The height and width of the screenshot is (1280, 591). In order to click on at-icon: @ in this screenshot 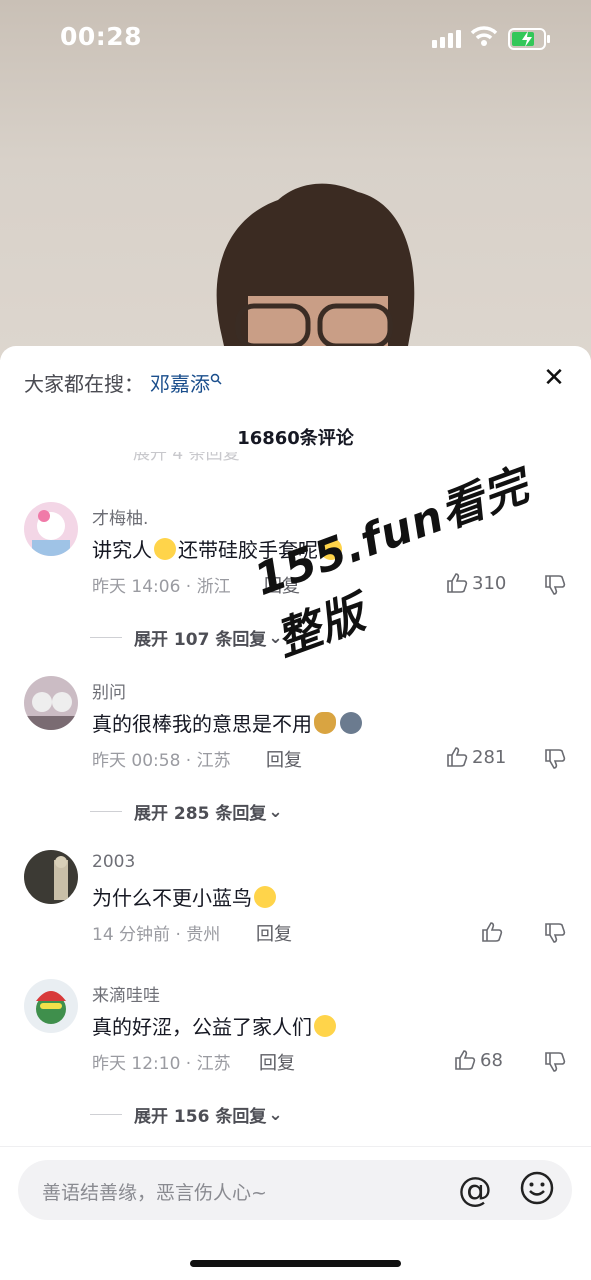, I will do `click(475, 1190)`.